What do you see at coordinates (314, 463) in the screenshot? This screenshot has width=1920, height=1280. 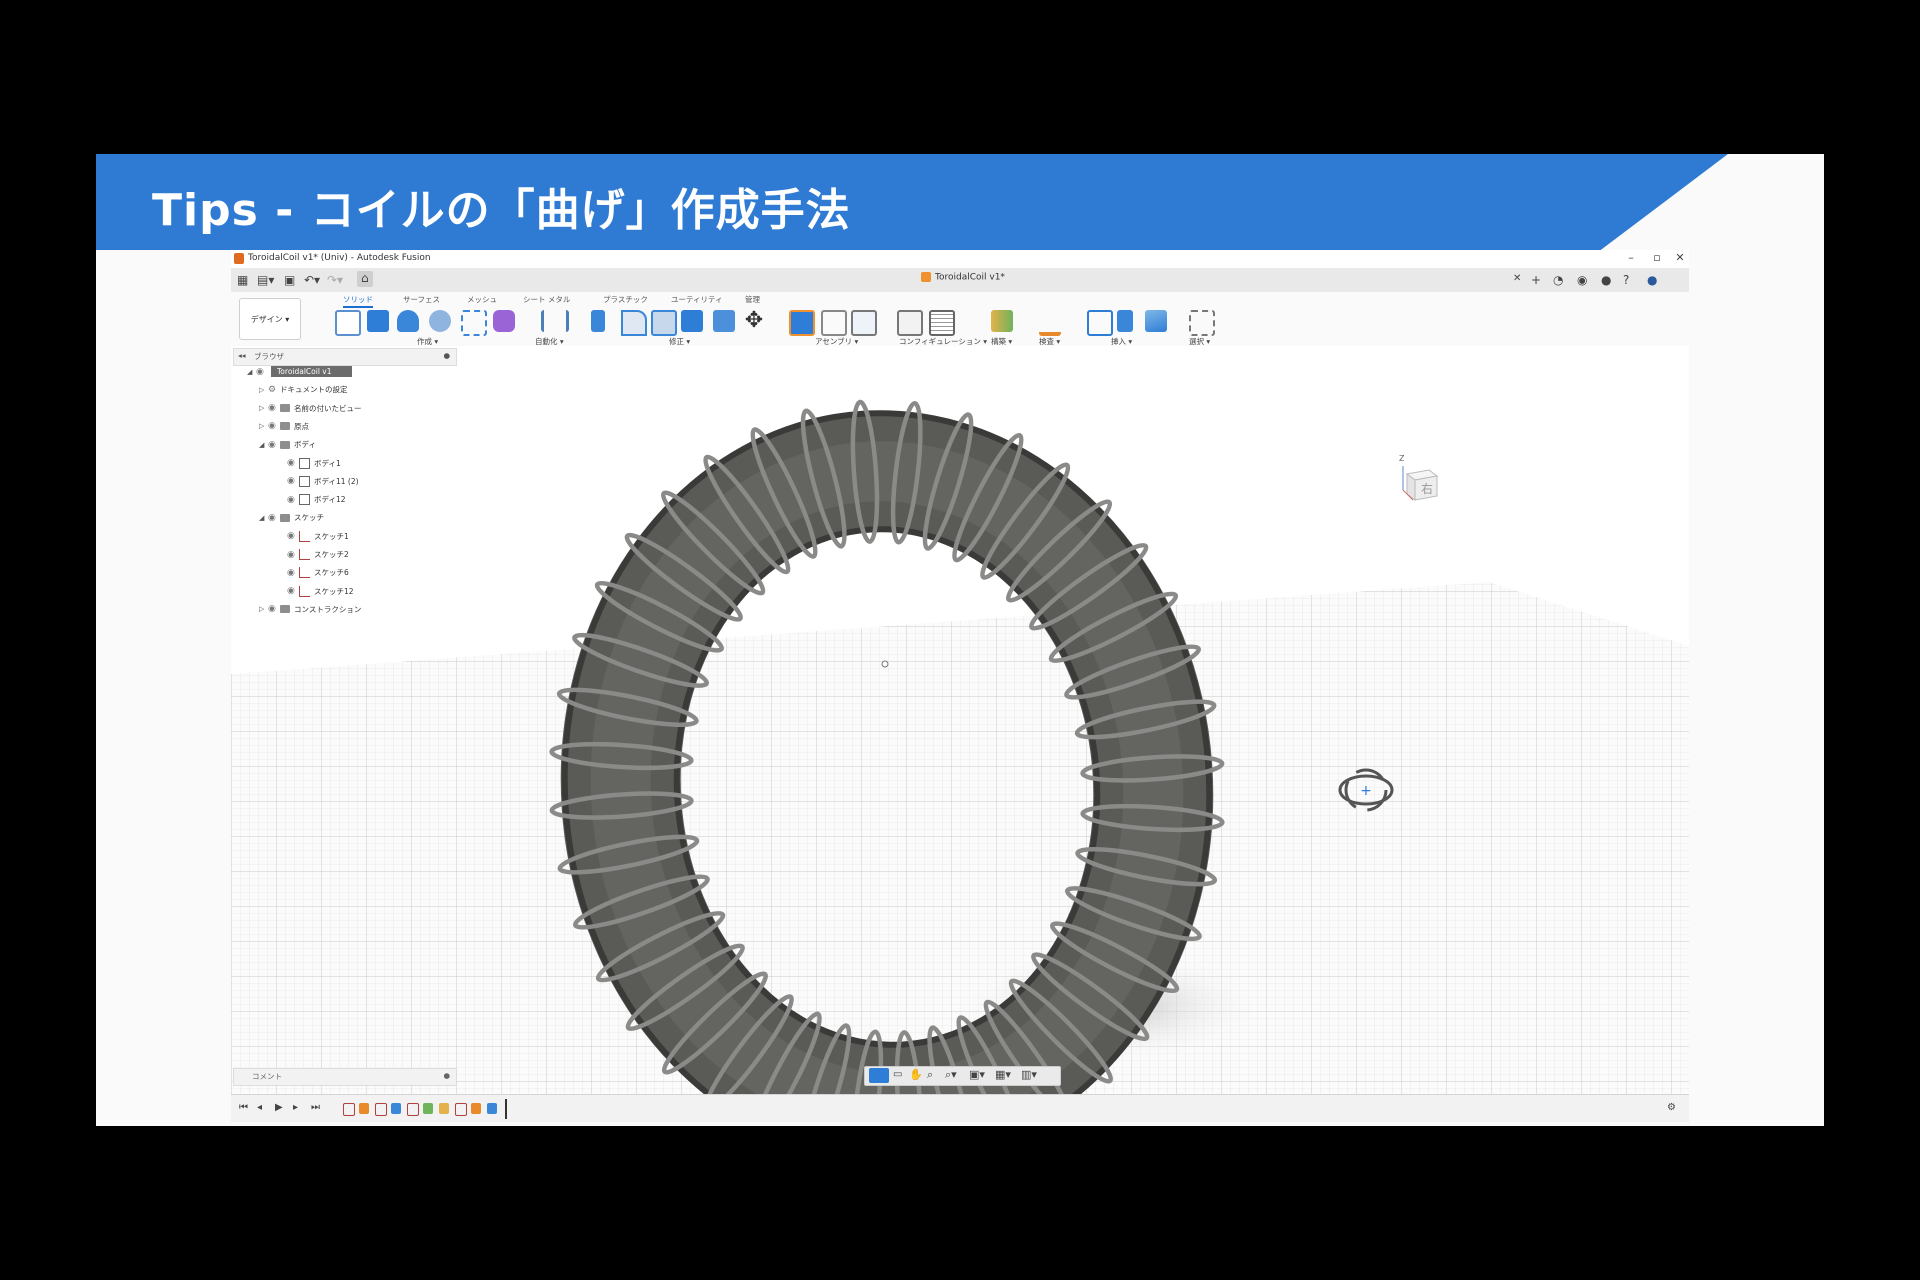 I see `browser-child-item: ◉ ボディ1` at bounding box center [314, 463].